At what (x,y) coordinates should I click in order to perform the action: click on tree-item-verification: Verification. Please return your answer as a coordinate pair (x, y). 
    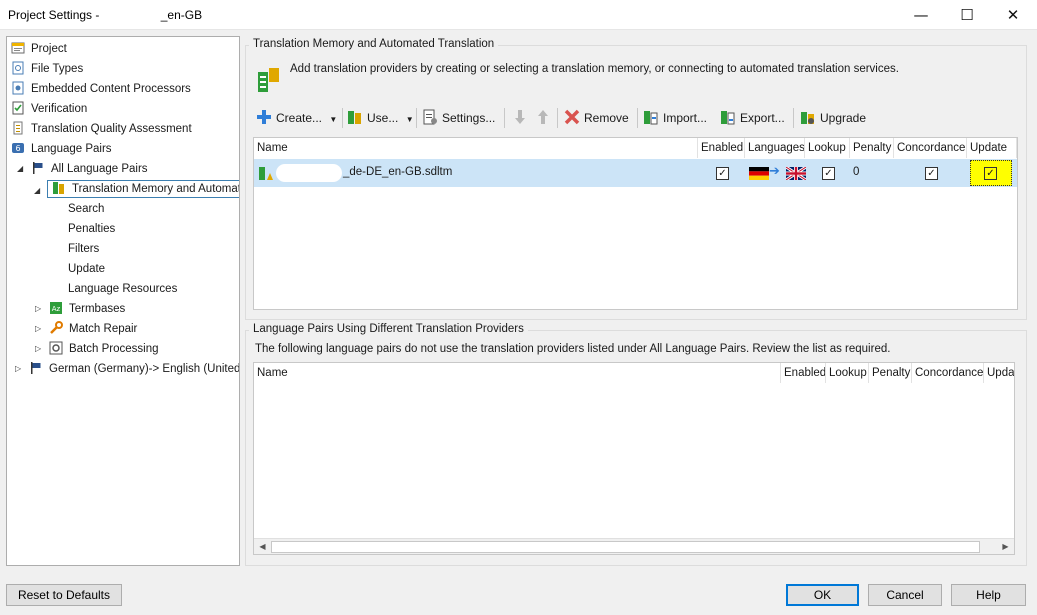
    Looking at the image, I should click on (49, 109).